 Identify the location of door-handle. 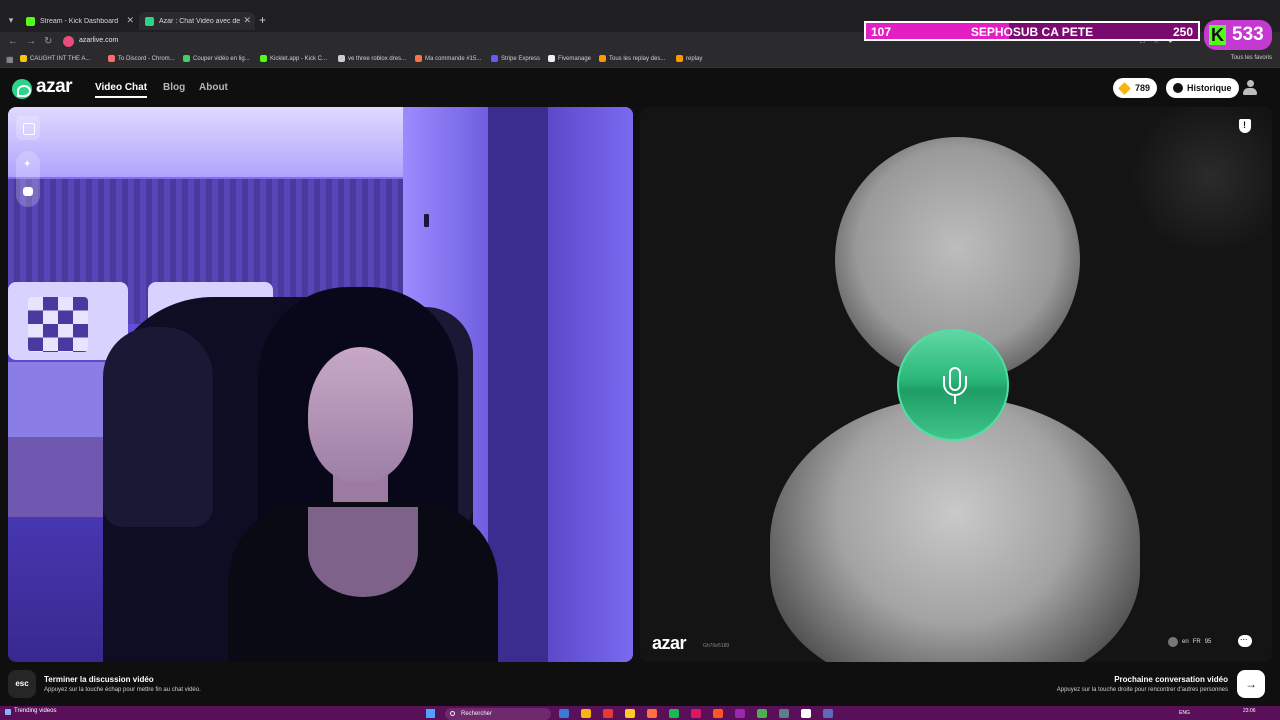
(426, 220).